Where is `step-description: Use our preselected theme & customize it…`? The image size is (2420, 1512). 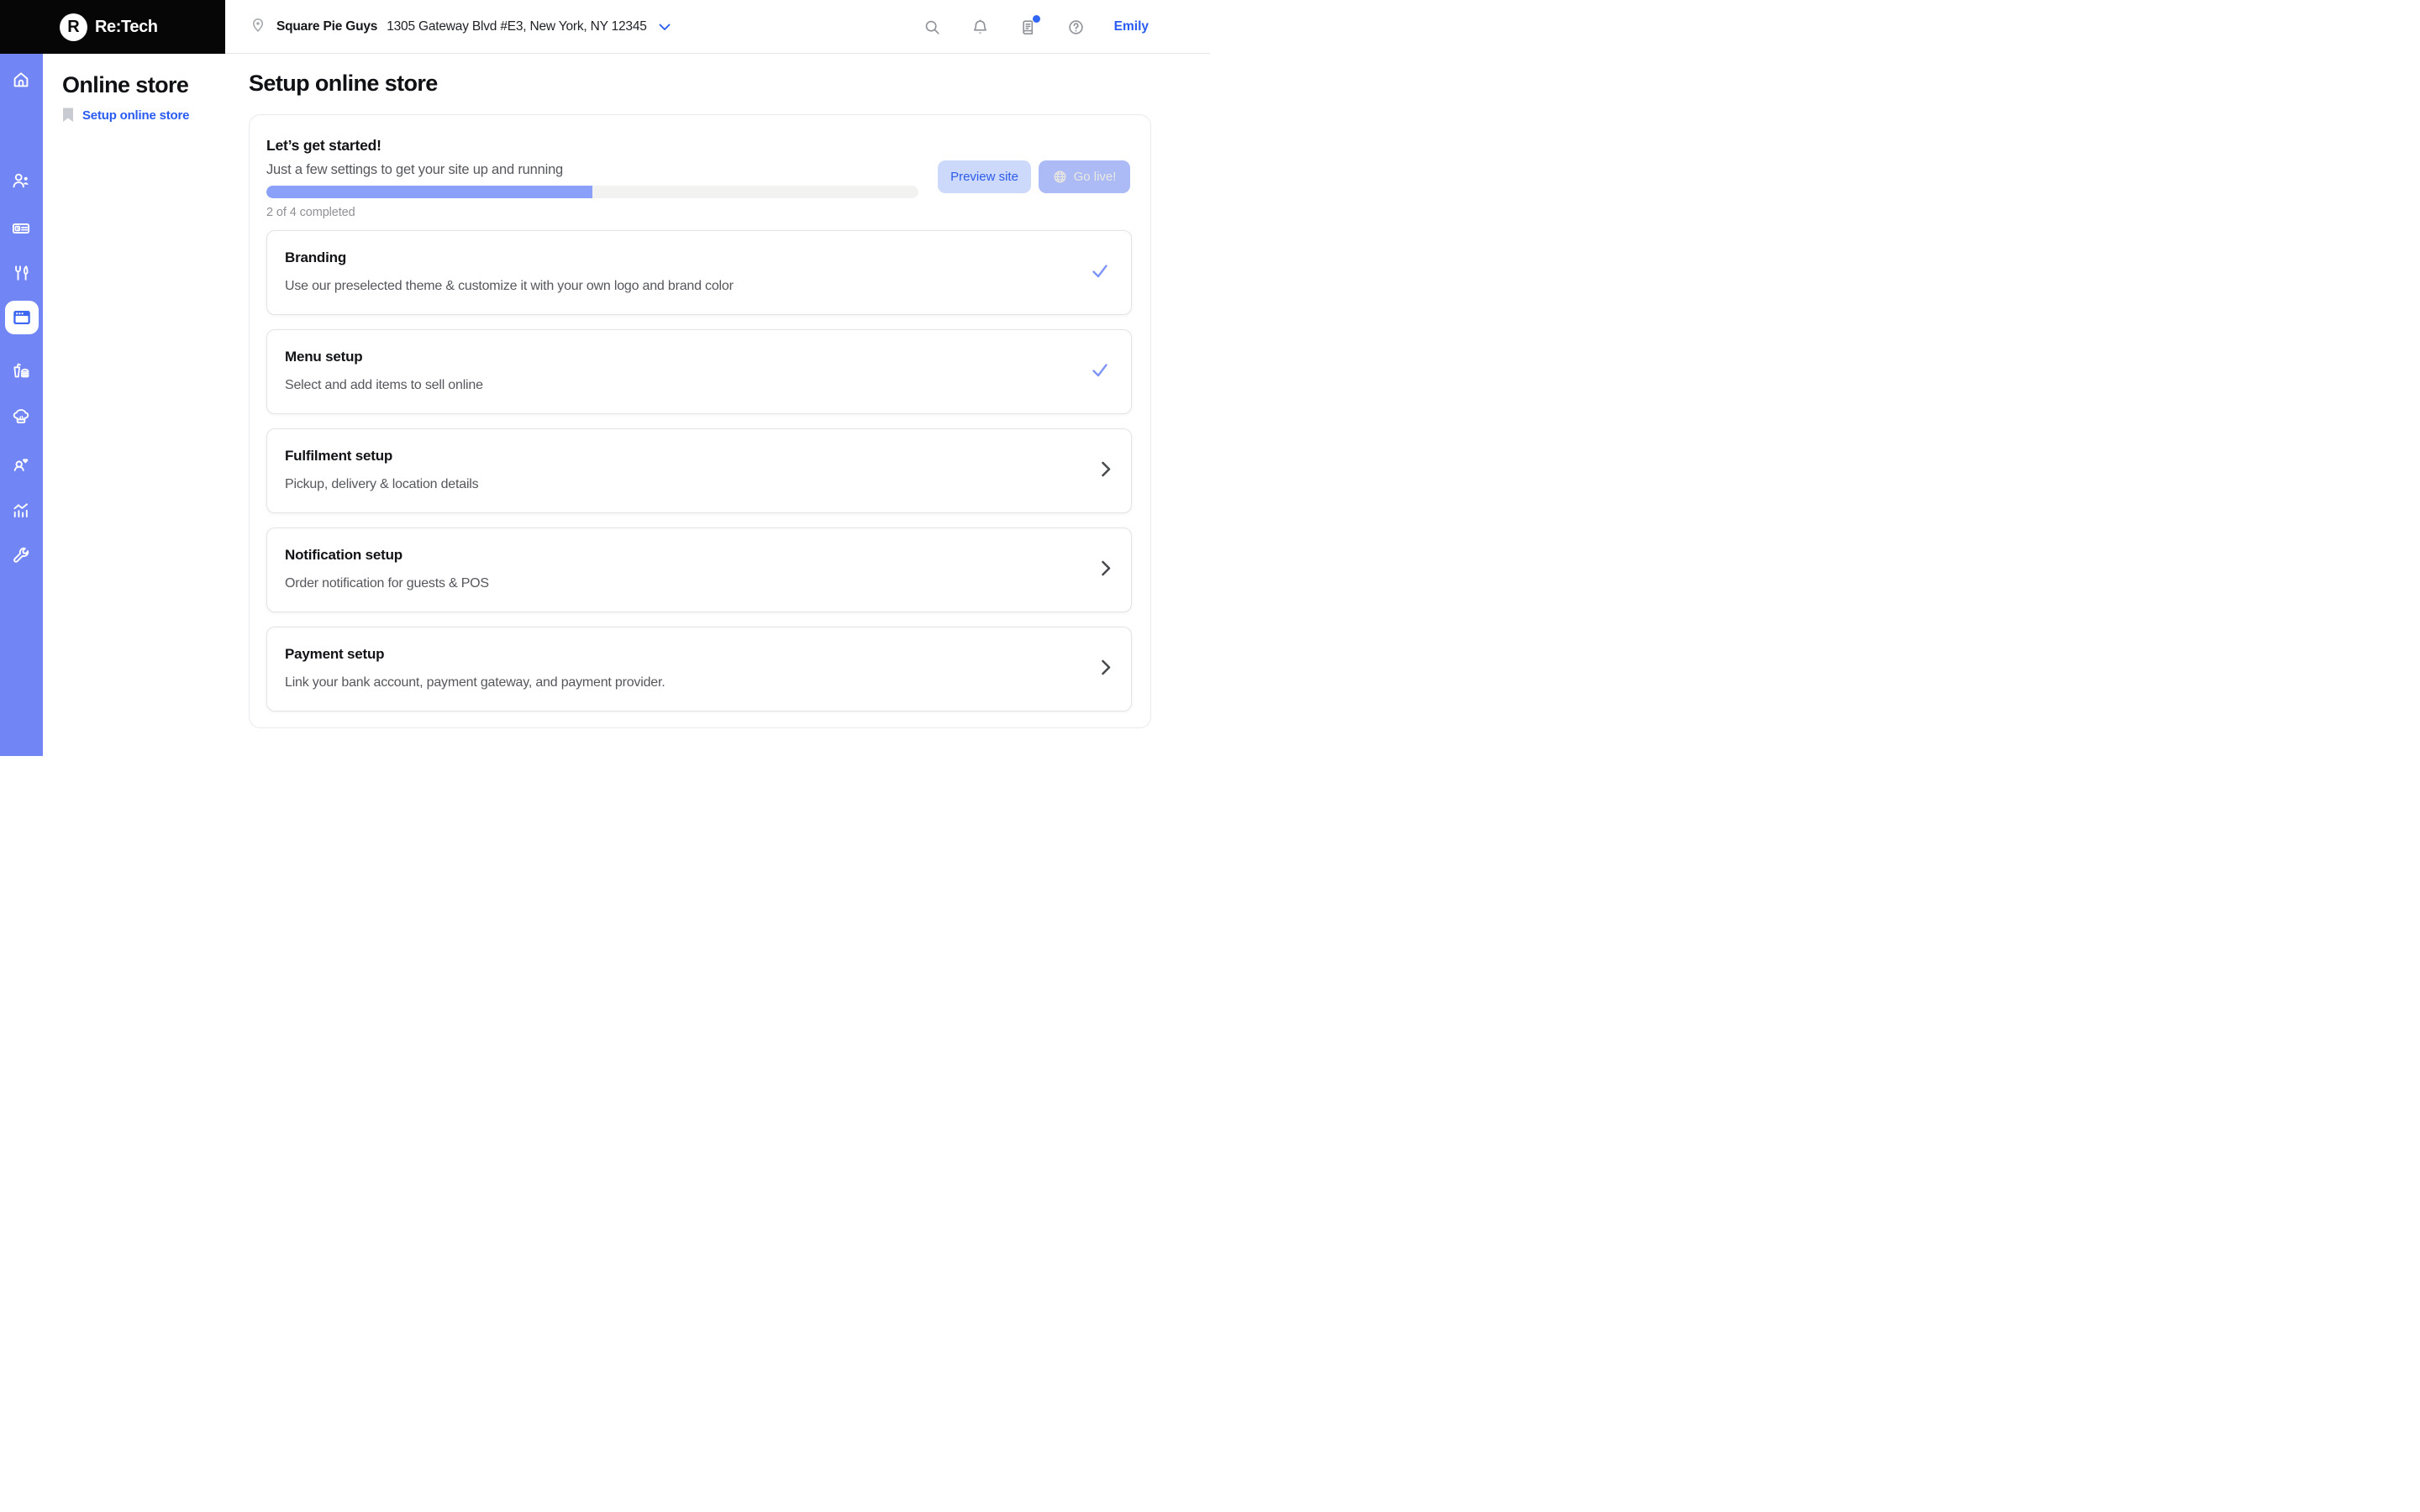
step-description: Use our preselected theme & customize it… is located at coordinates (510, 286).